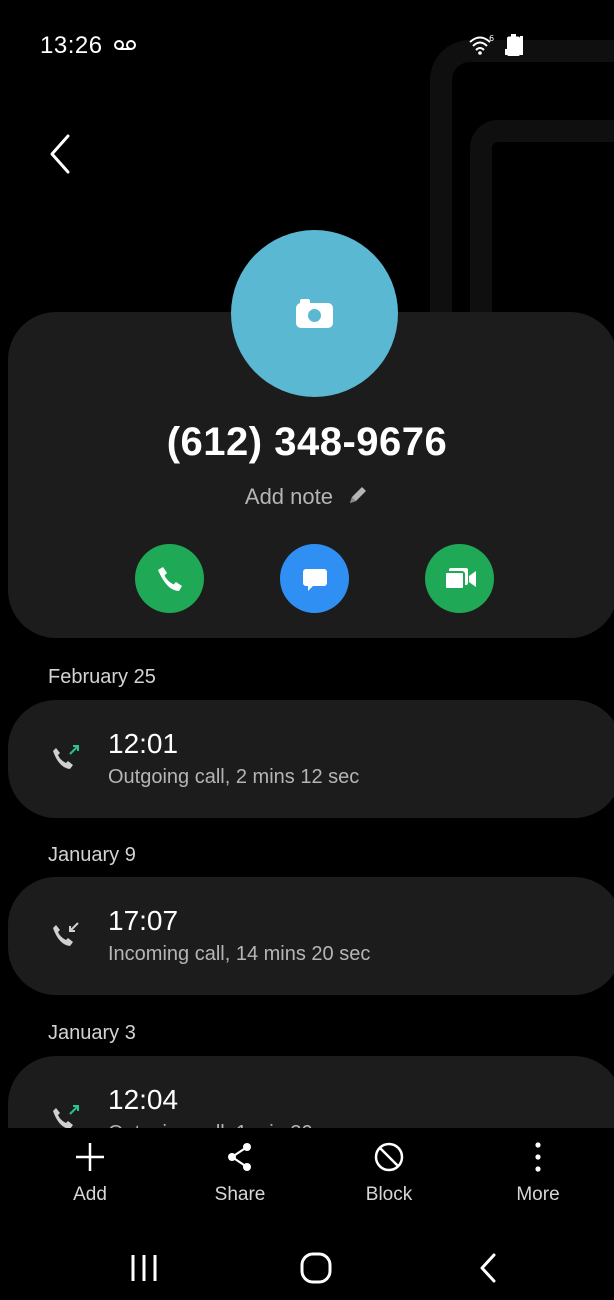  Describe the element at coordinates (389, 1157) in the screenshot. I see `block-icon` at that location.